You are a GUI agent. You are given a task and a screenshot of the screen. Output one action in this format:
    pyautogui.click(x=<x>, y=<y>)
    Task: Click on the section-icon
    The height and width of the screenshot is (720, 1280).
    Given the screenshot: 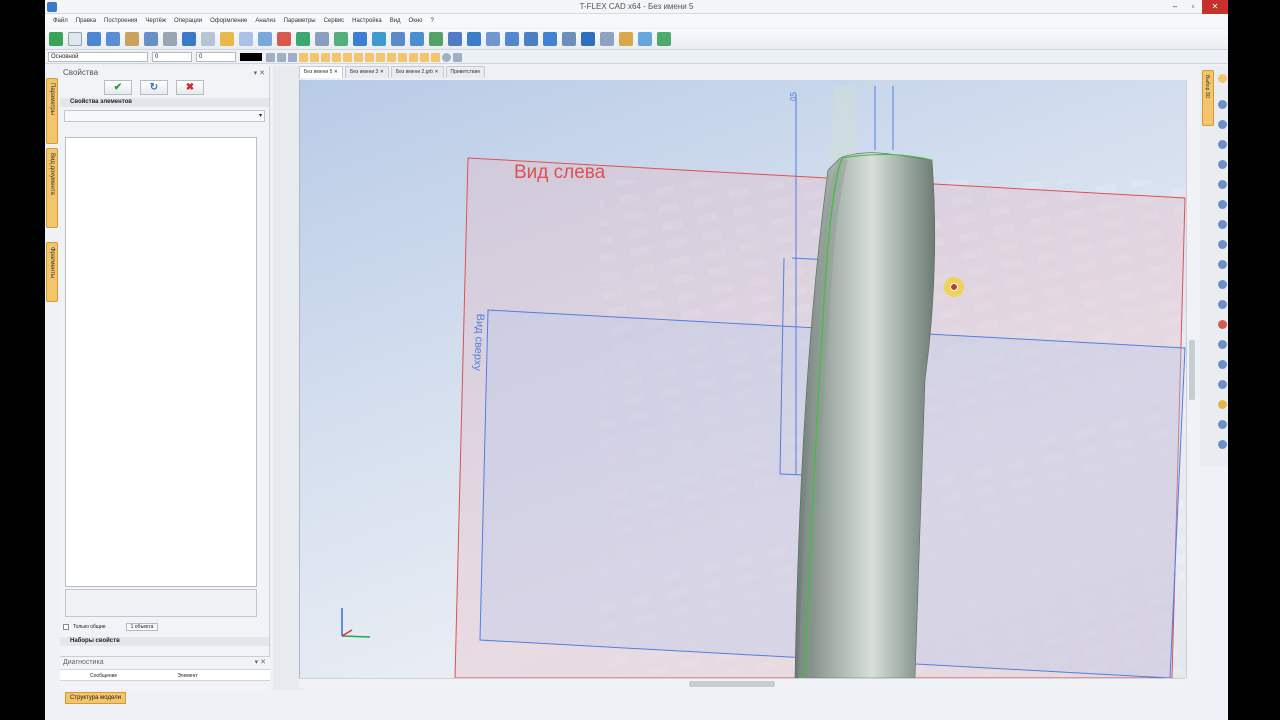 What is the action you would take?
    pyautogui.click(x=588, y=39)
    